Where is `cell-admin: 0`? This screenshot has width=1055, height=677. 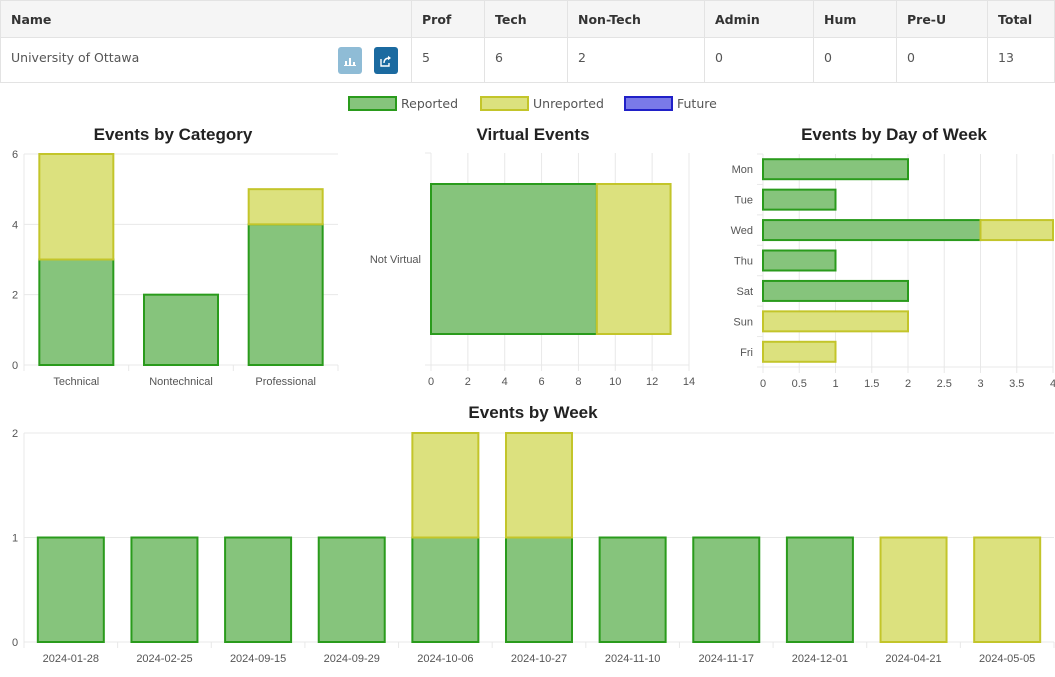 cell-admin: 0 is located at coordinates (759, 60).